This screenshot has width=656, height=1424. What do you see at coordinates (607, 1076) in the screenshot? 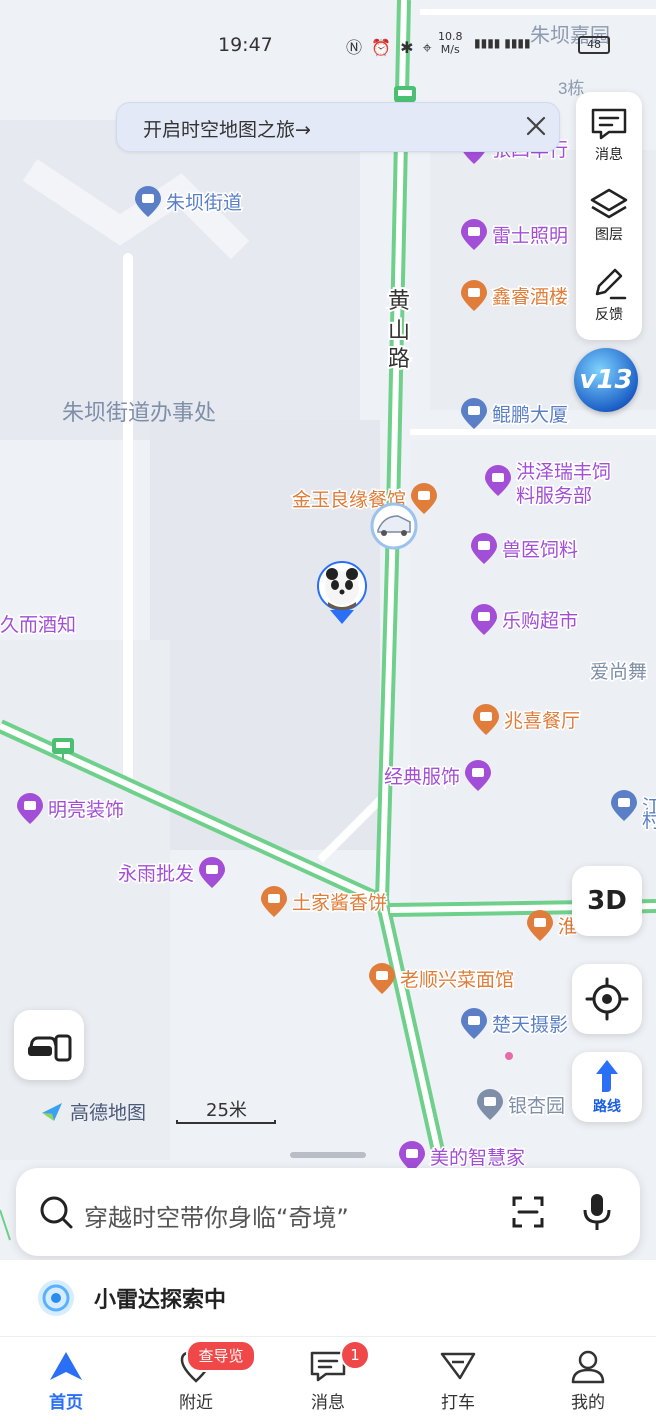
I see `route-arrow-icon` at bounding box center [607, 1076].